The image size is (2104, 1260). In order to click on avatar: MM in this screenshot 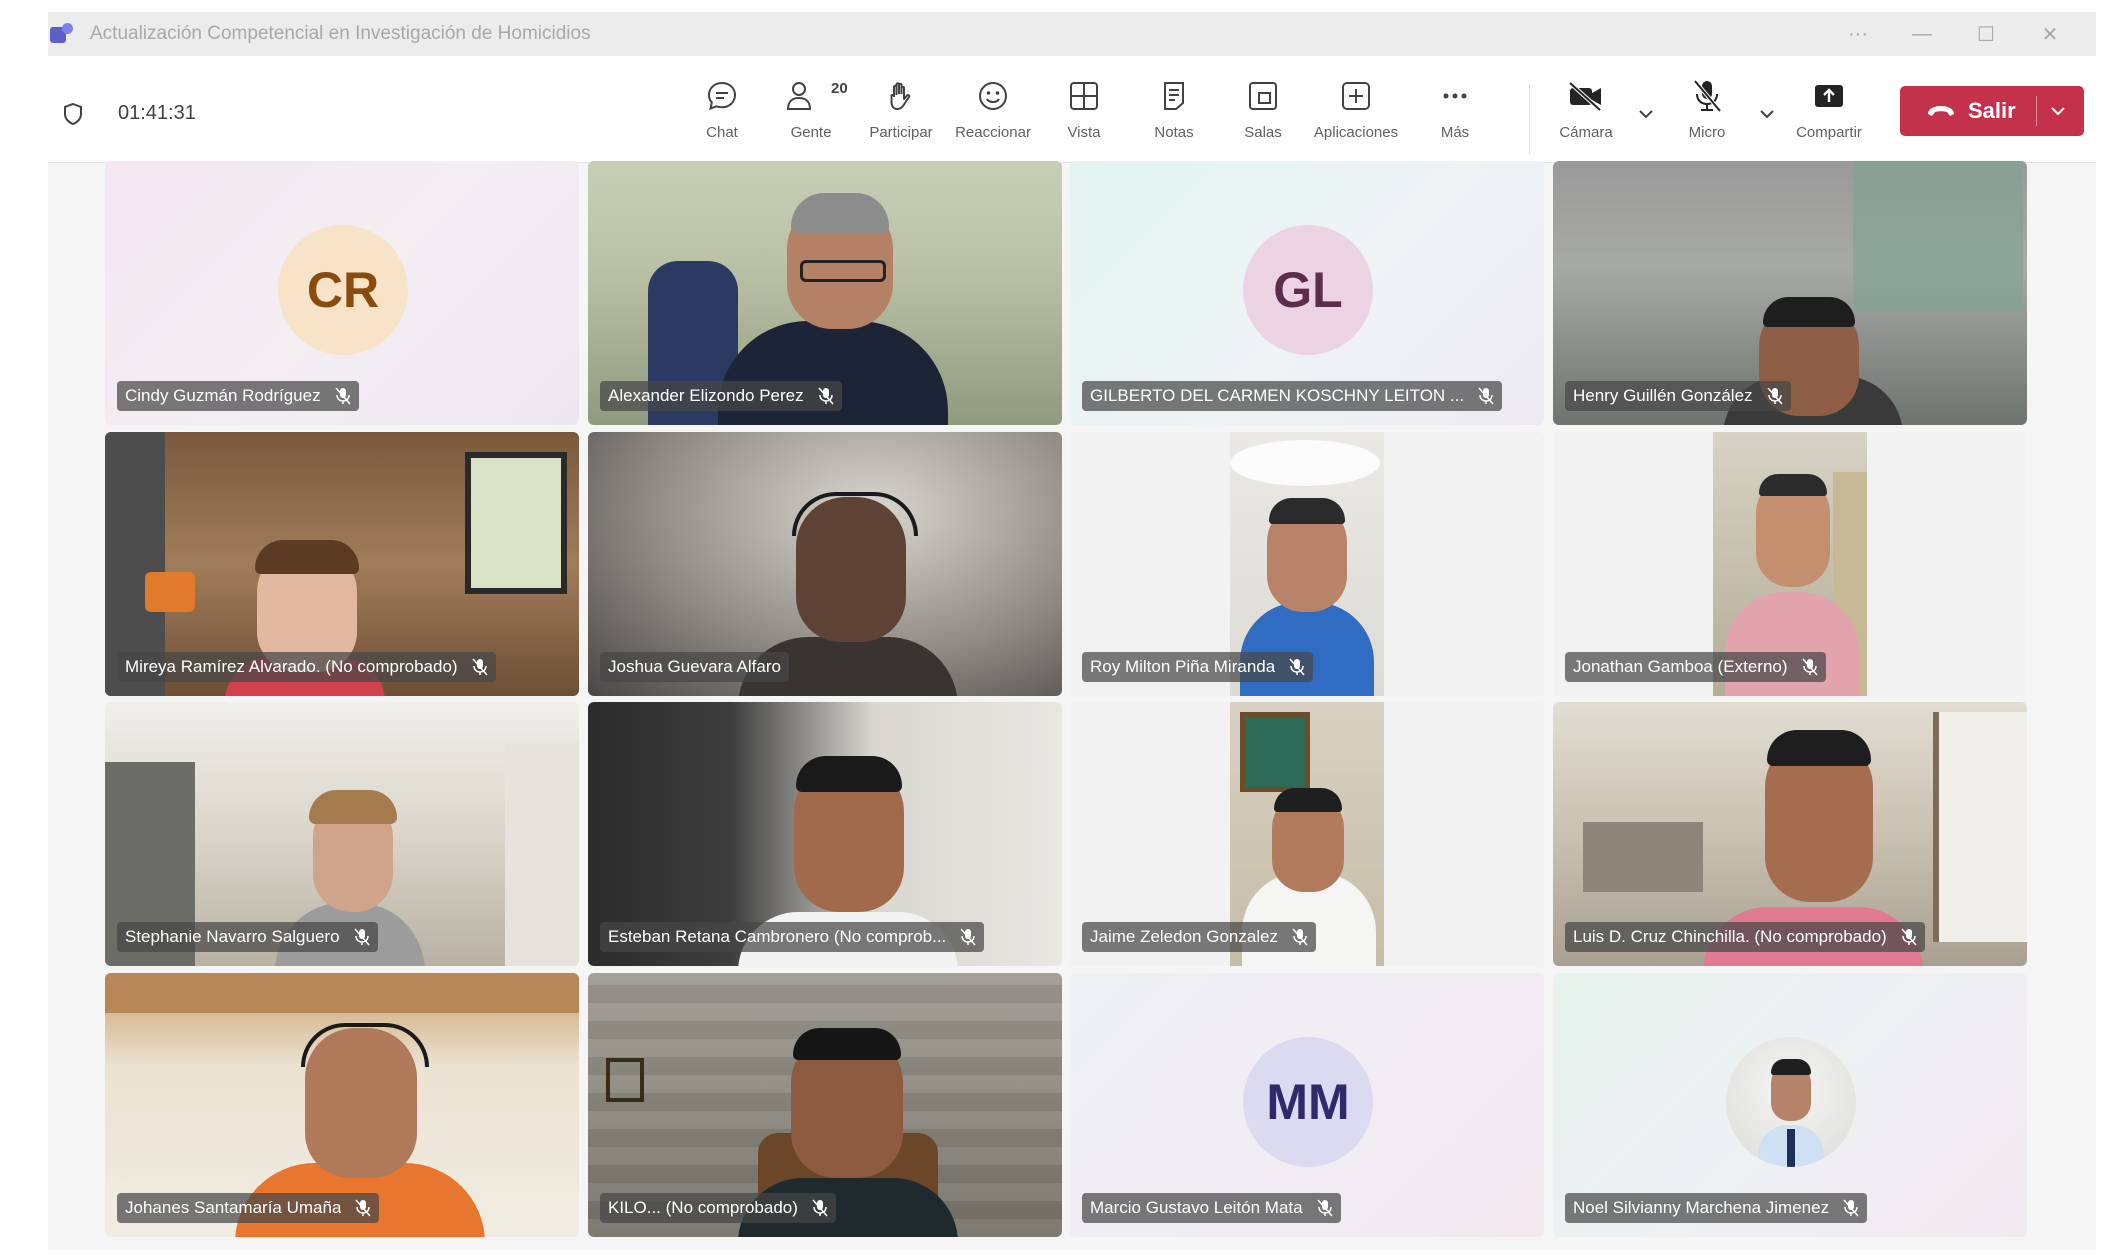, I will do `click(1308, 1102)`.